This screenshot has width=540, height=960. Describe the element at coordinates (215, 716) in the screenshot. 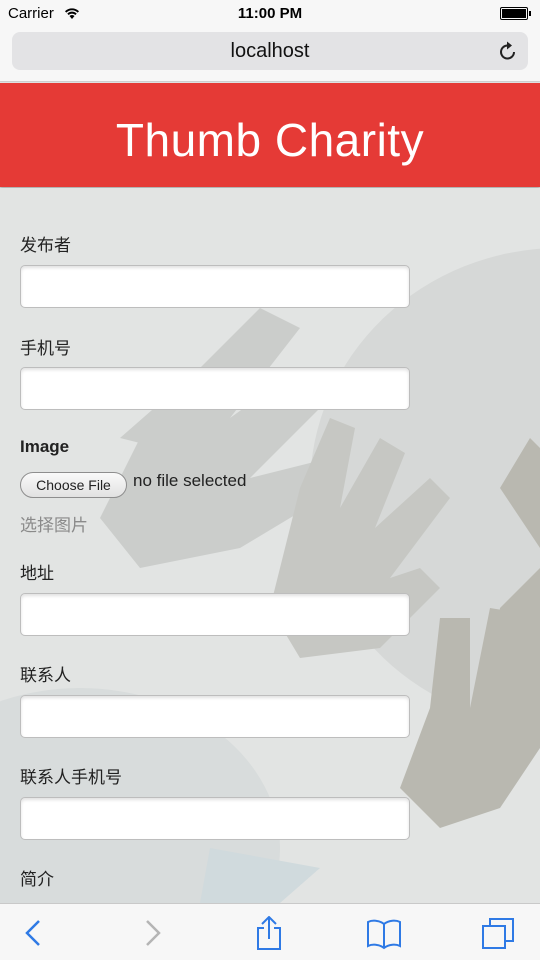

I see `contact-input` at that location.